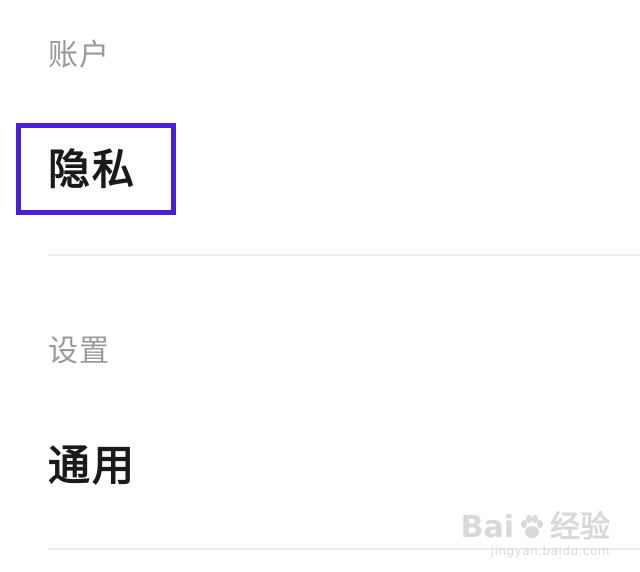 Image resolution: width=640 pixels, height=572 pixels. I want to click on watermark: Bai 经验 jingyan.baidu.com, so click(535, 534).